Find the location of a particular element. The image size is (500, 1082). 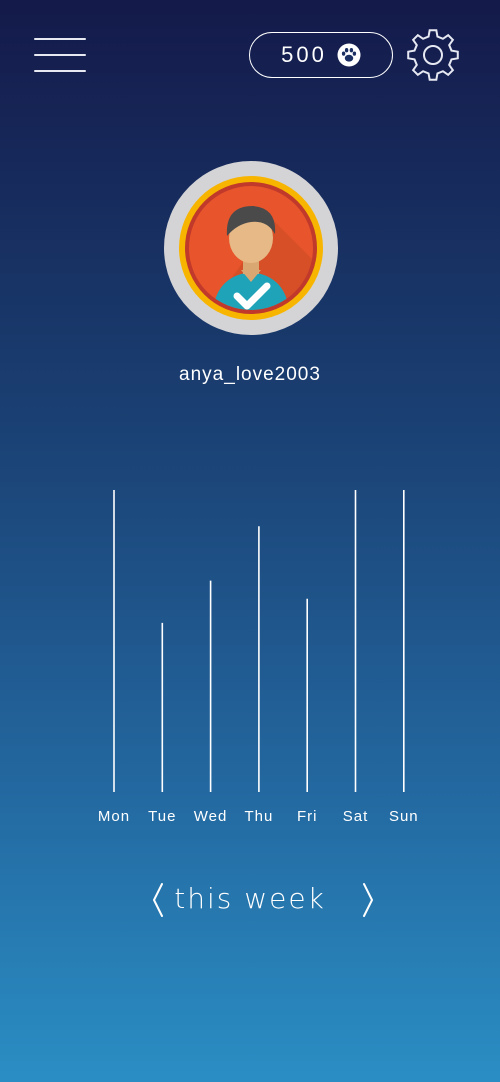

coin-balance: 500 is located at coordinates (321, 55).